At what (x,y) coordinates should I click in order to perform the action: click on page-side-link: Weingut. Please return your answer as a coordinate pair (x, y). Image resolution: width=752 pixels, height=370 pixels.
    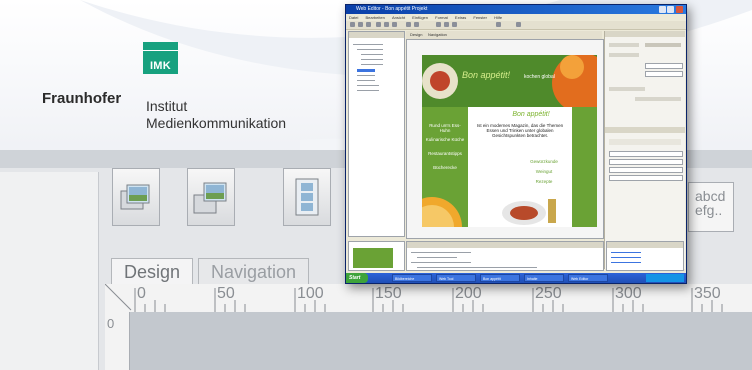
    Looking at the image, I should click on (544, 171).